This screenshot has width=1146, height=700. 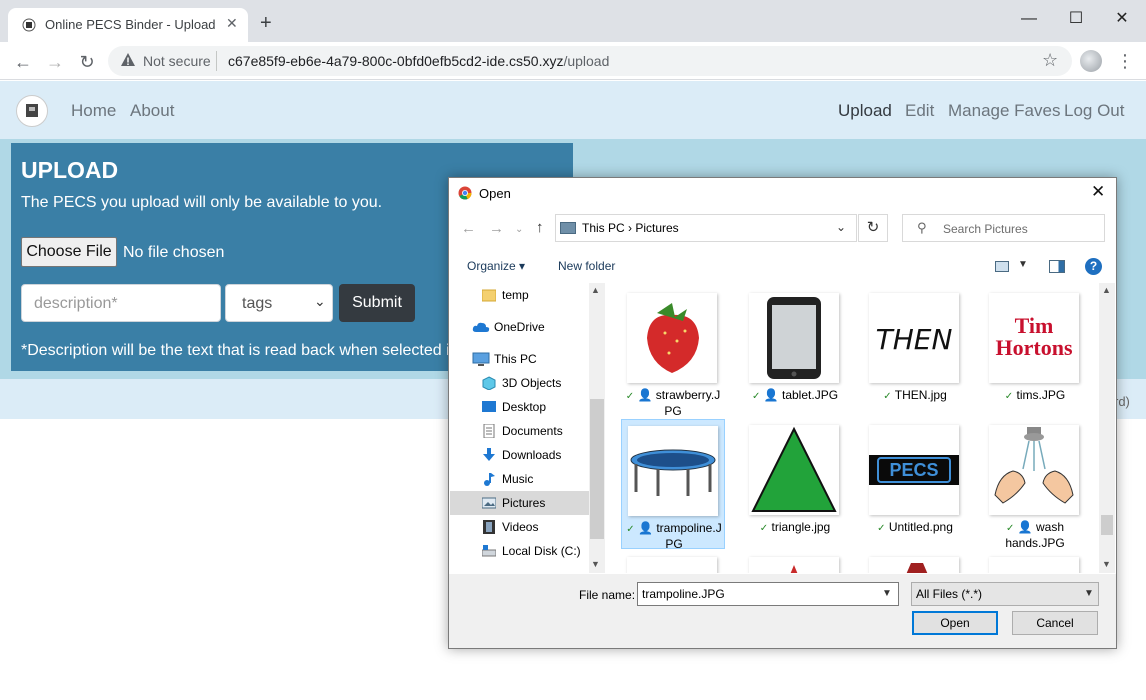 I want to click on file-tile: ✓ 👤 tablet.JPG, so click(x=795, y=352).